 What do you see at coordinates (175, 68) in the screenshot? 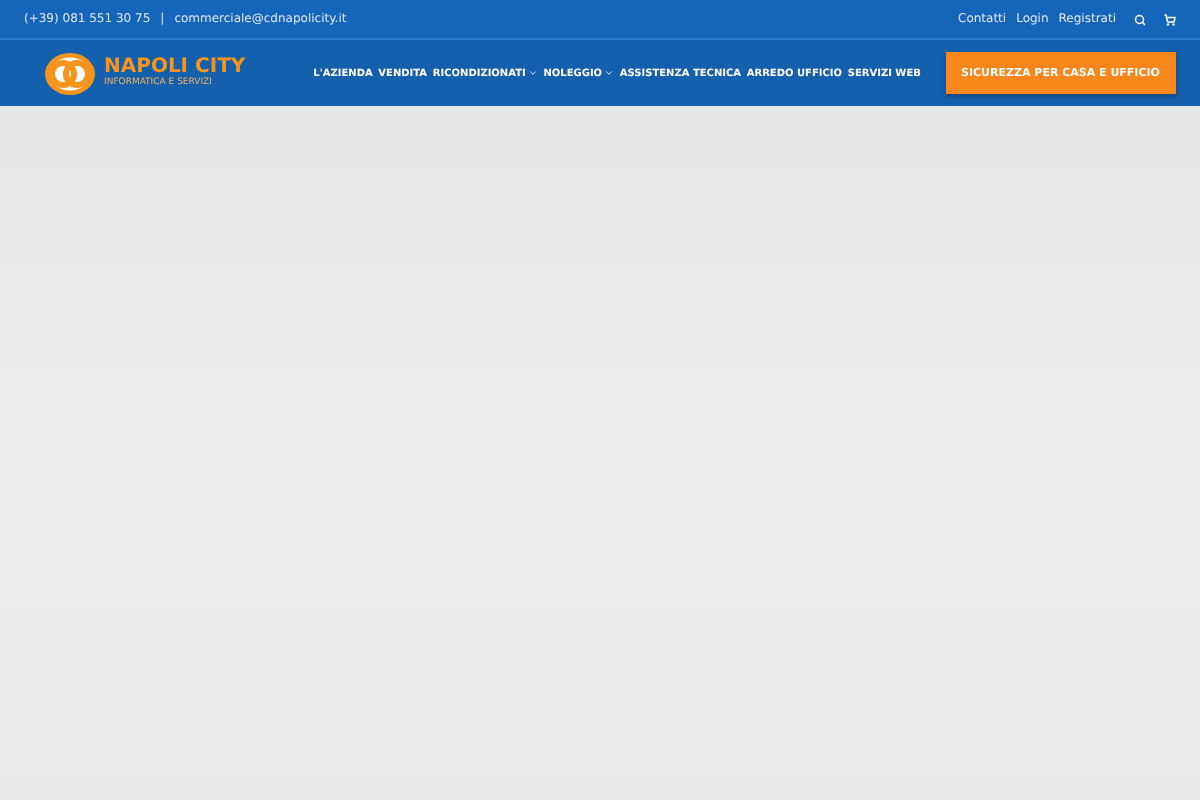
I see `brand-name: NAPOLI CITY` at bounding box center [175, 68].